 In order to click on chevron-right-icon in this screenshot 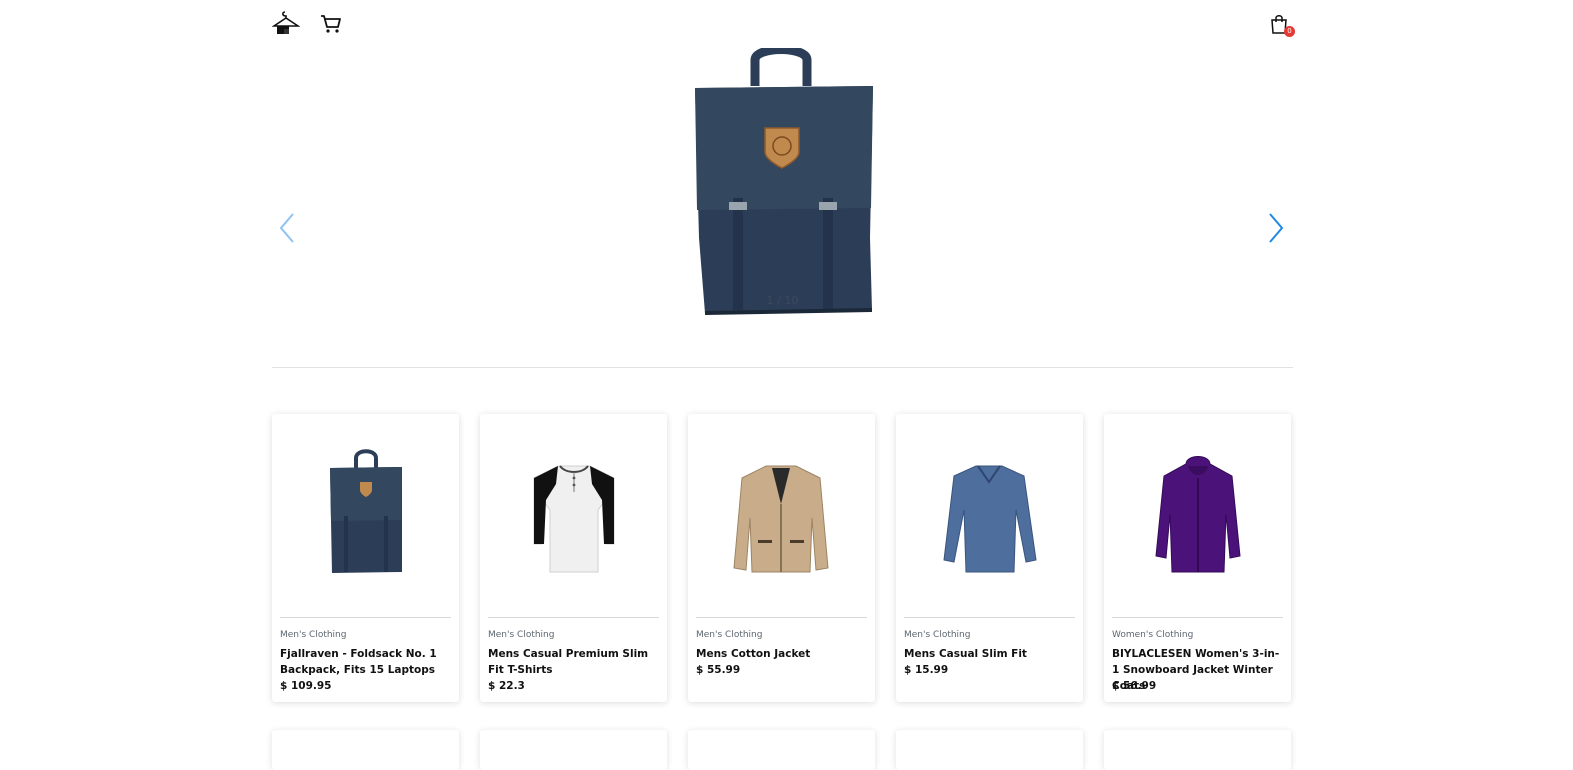, I will do `click(1276, 228)`.